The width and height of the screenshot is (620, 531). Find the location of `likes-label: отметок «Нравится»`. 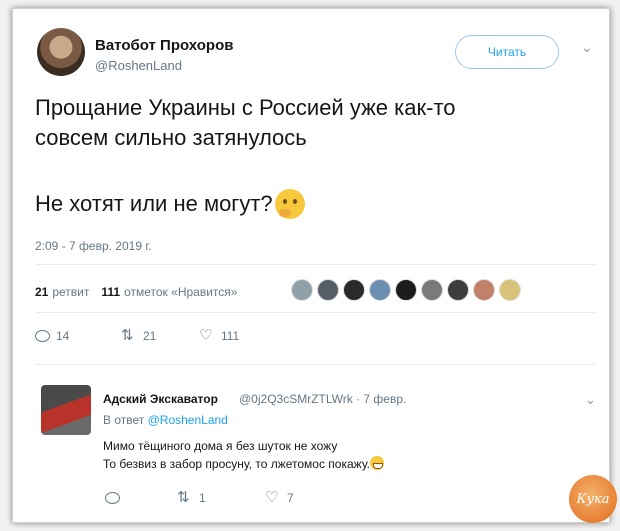

likes-label: отметок «Нравится» is located at coordinates (180, 292).